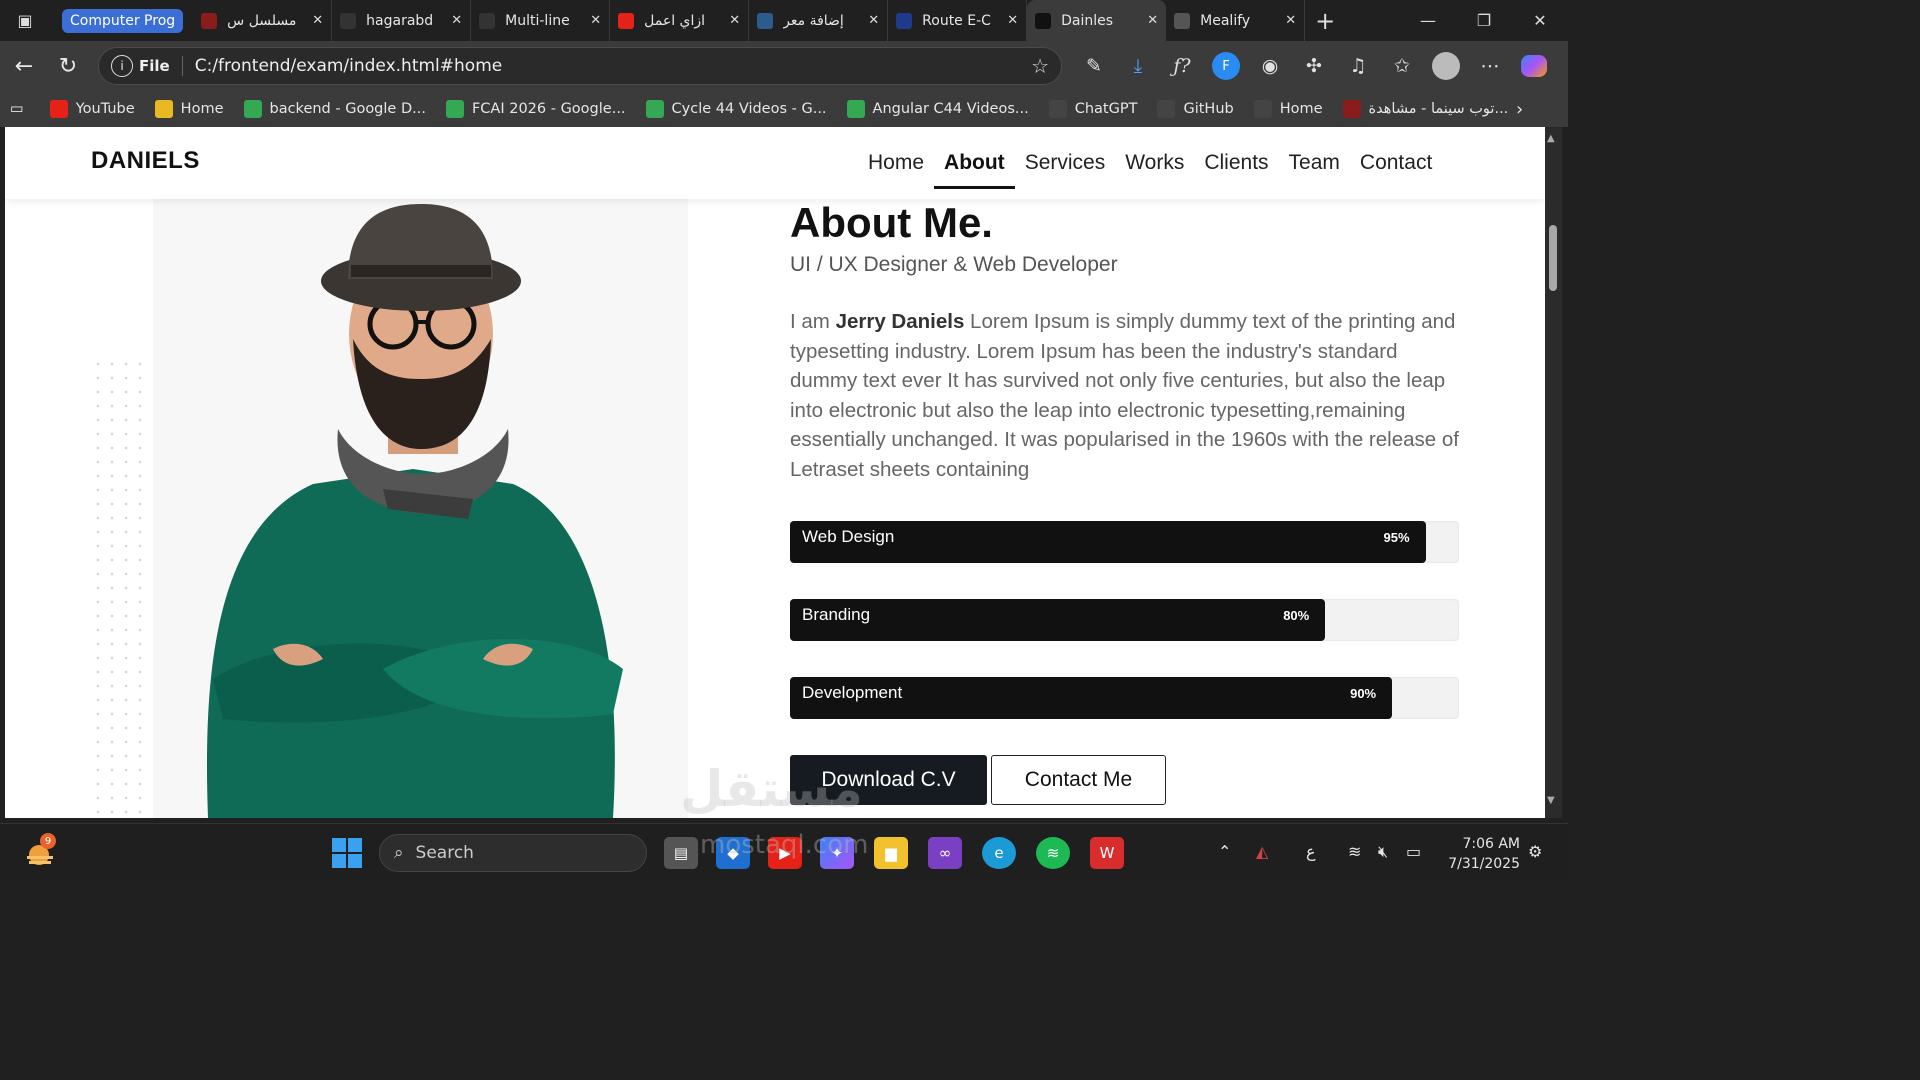 The height and width of the screenshot is (1080, 1920). I want to click on back-button: ←, so click(24, 66).